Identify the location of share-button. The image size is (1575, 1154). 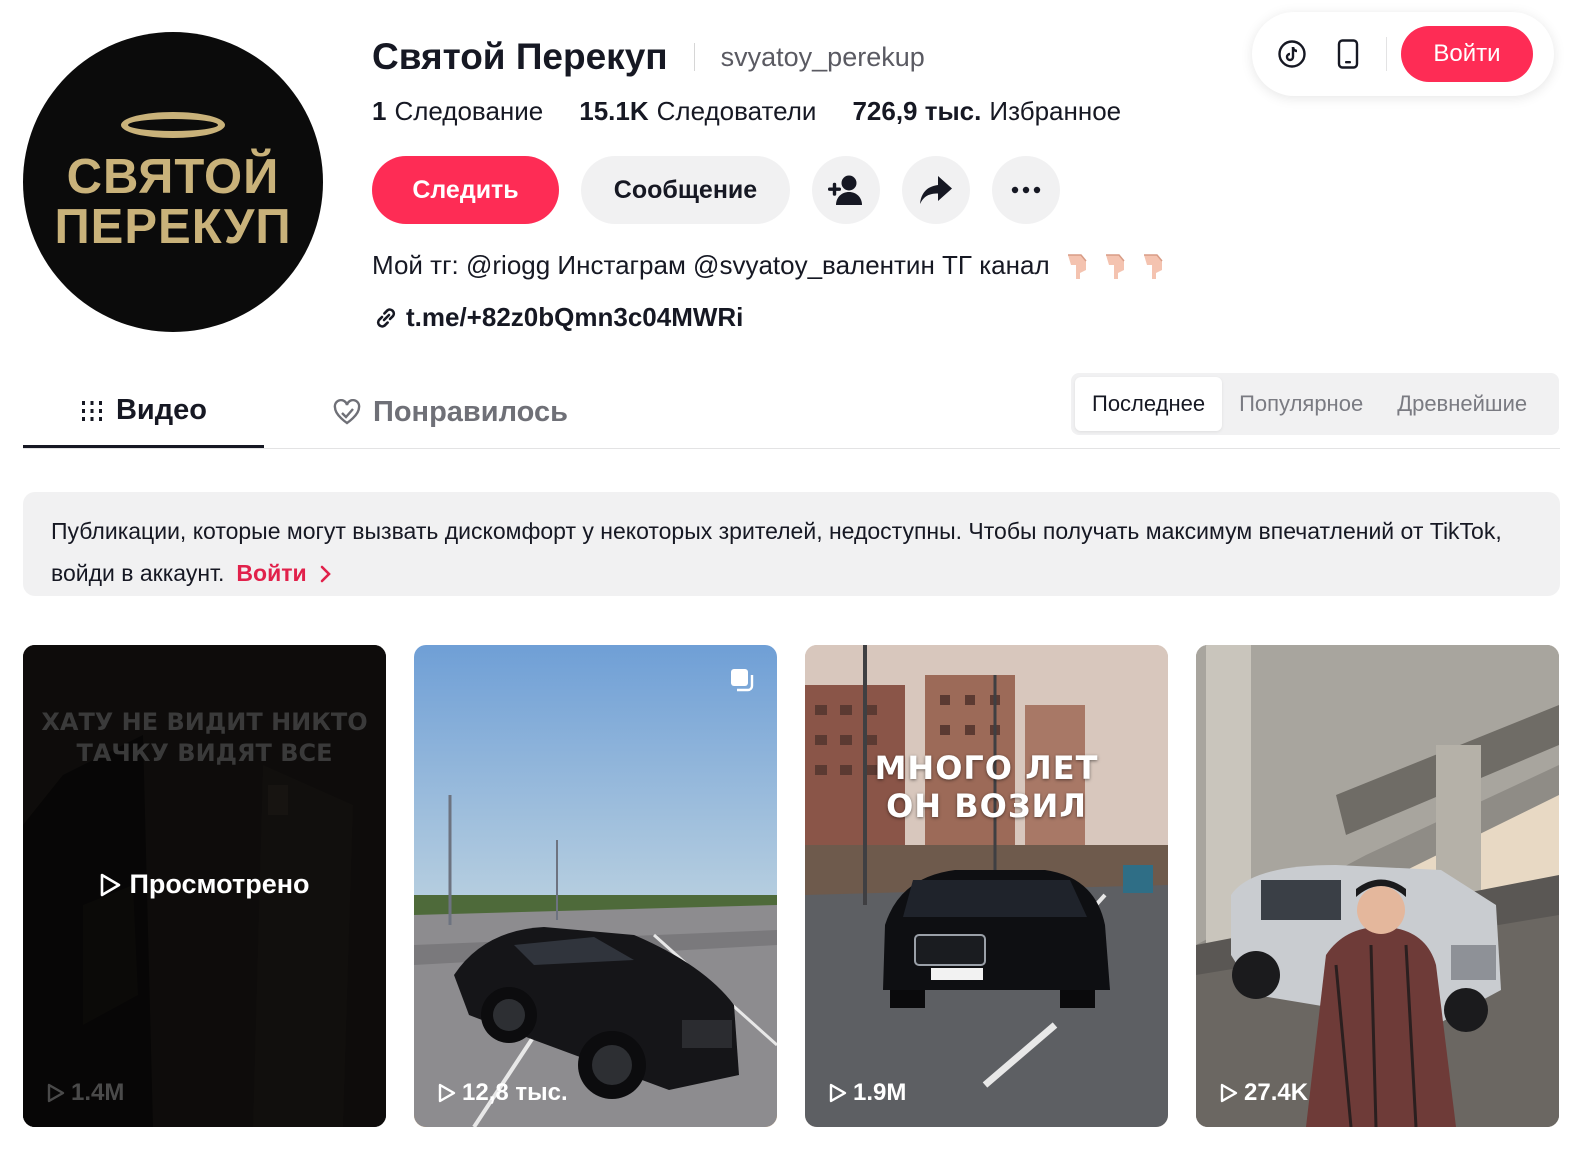
(936, 190).